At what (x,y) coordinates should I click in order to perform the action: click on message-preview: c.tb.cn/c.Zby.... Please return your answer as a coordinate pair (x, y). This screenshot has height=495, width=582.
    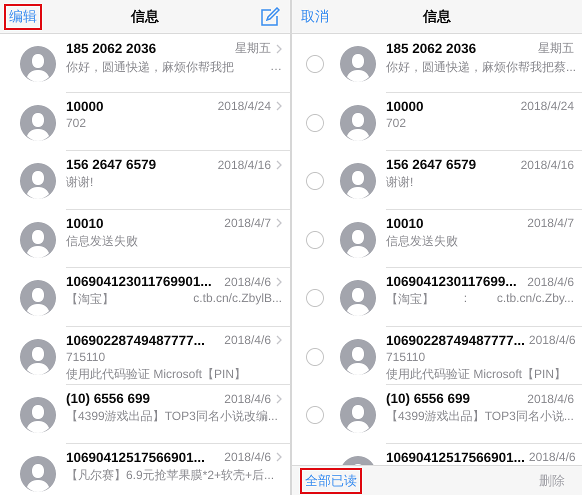
    Looking at the image, I should click on (535, 299).